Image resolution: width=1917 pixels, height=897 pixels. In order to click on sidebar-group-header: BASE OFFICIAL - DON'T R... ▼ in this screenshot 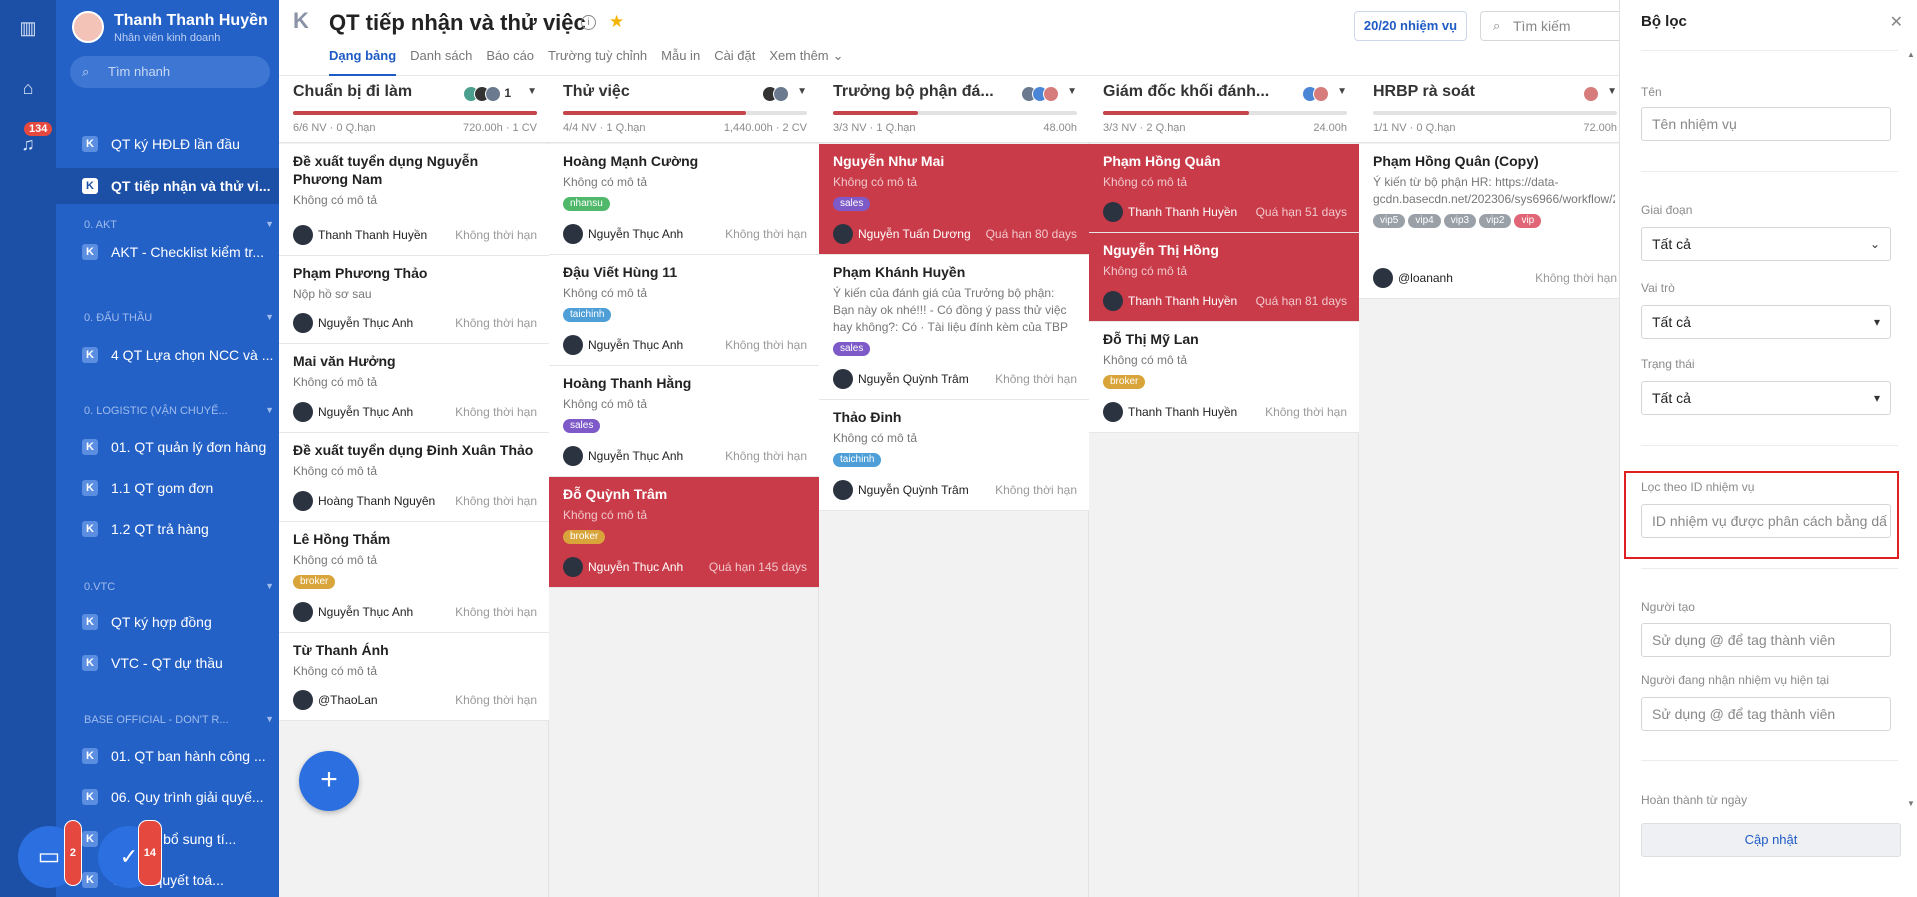, I will do `click(179, 720)`.